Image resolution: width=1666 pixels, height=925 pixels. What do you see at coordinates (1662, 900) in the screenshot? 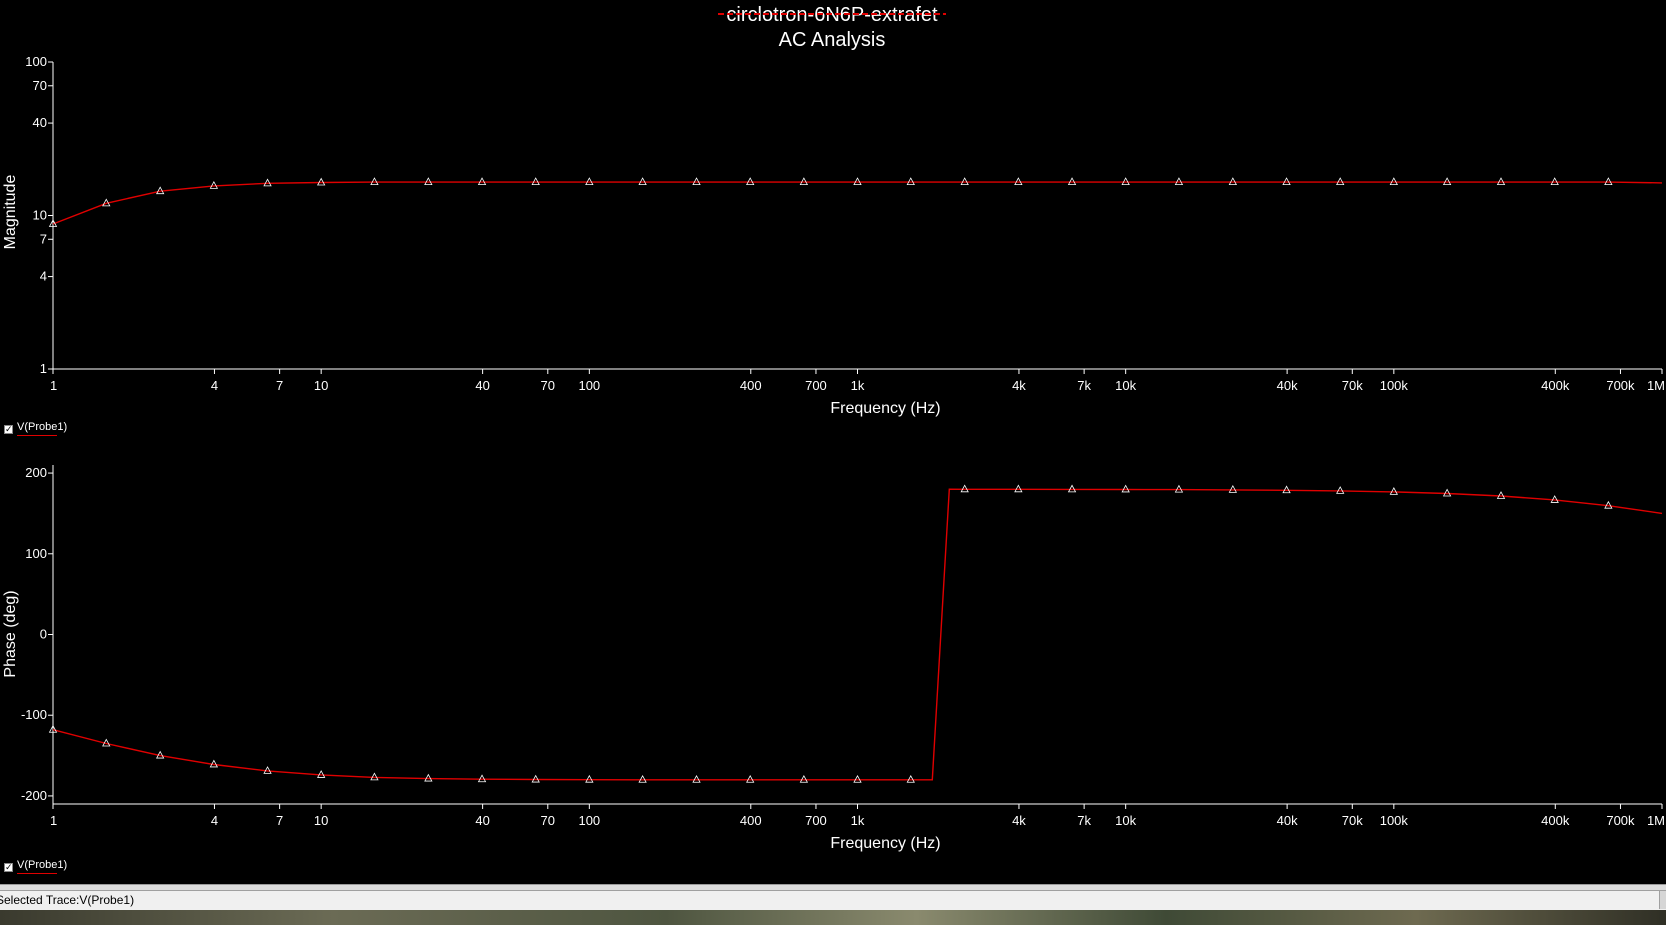
I see `resize-grip-icon` at bounding box center [1662, 900].